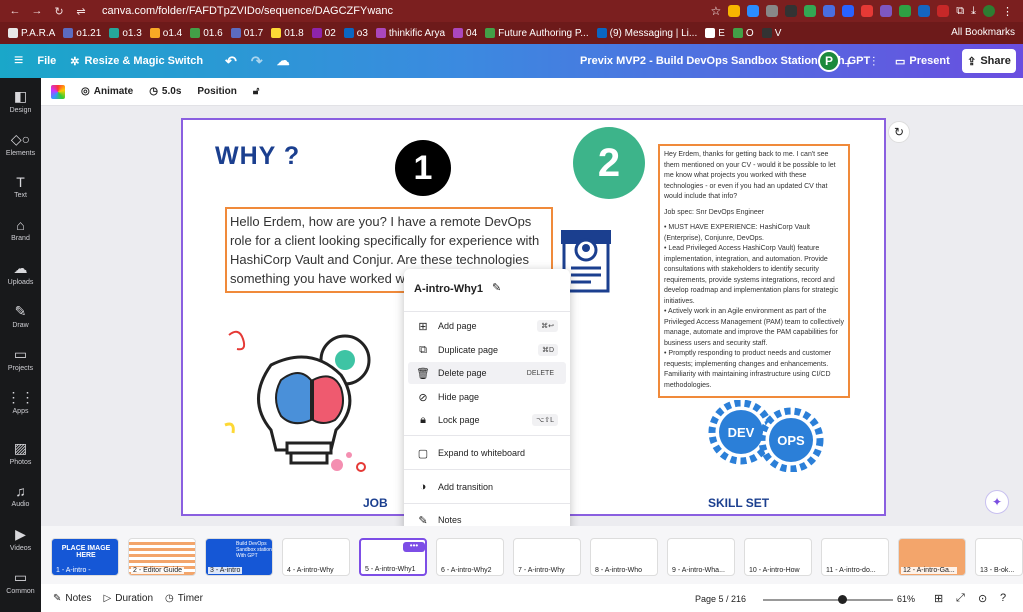 Image resolution: width=1023 pixels, height=612 pixels. What do you see at coordinates (20, 582) in the screenshot?
I see `sidebar-item-common: ▭ Common` at bounding box center [20, 582].